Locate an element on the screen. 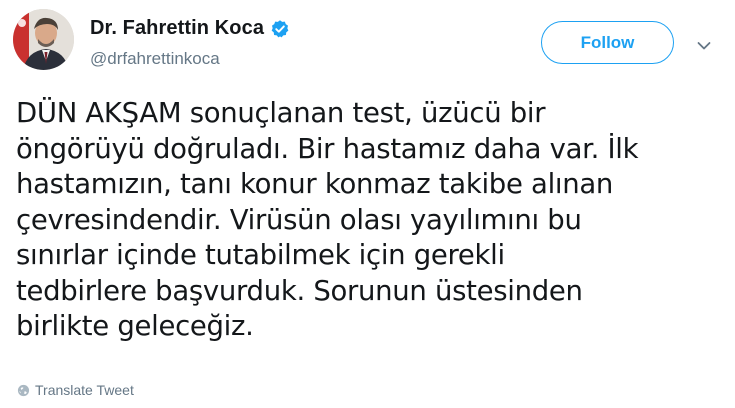  follow-button: Follow is located at coordinates (607, 42).